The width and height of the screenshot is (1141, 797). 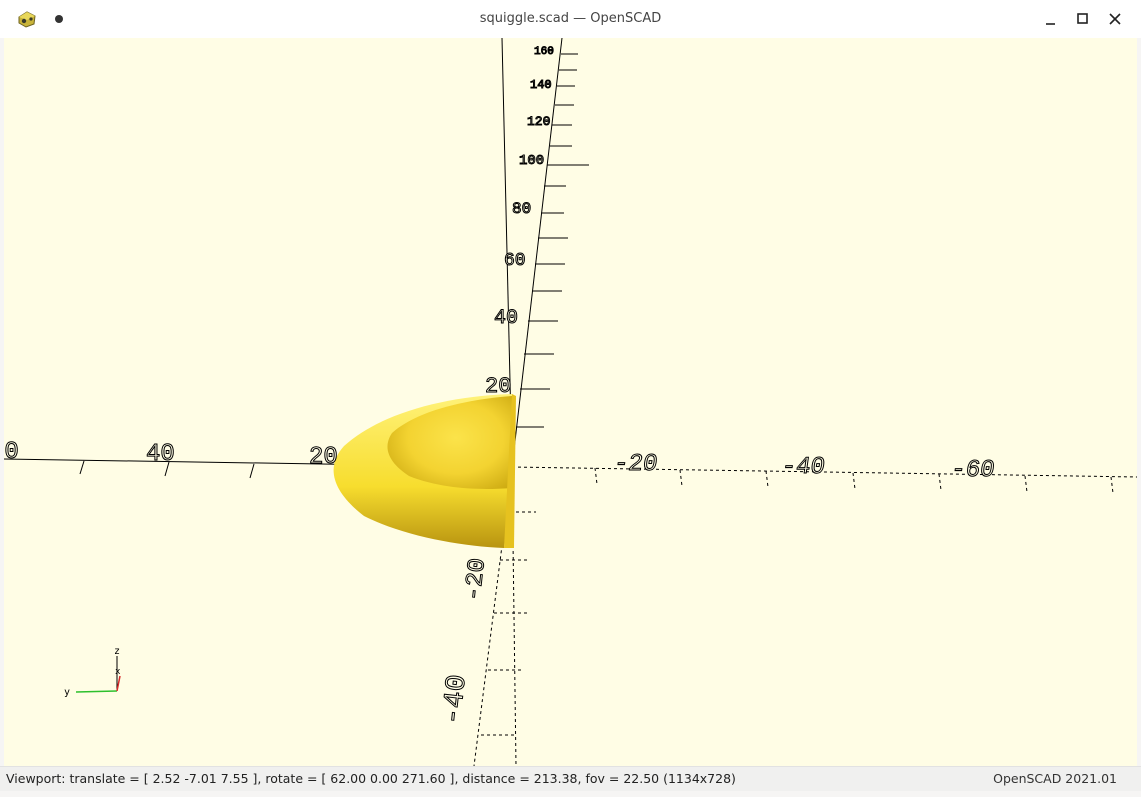 I want to click on rendered-model, so click(x=424, y=471).